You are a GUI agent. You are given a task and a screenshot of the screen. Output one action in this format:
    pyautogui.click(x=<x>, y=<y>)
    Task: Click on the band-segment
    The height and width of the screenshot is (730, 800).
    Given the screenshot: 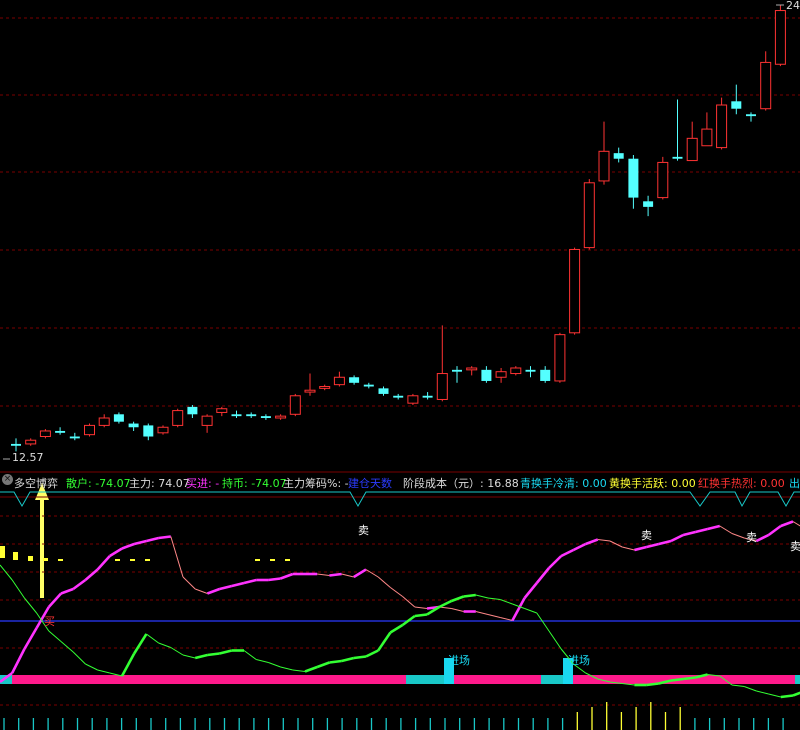 What is the action you would take?
    pyautogui.click(x=425, y=679)
    